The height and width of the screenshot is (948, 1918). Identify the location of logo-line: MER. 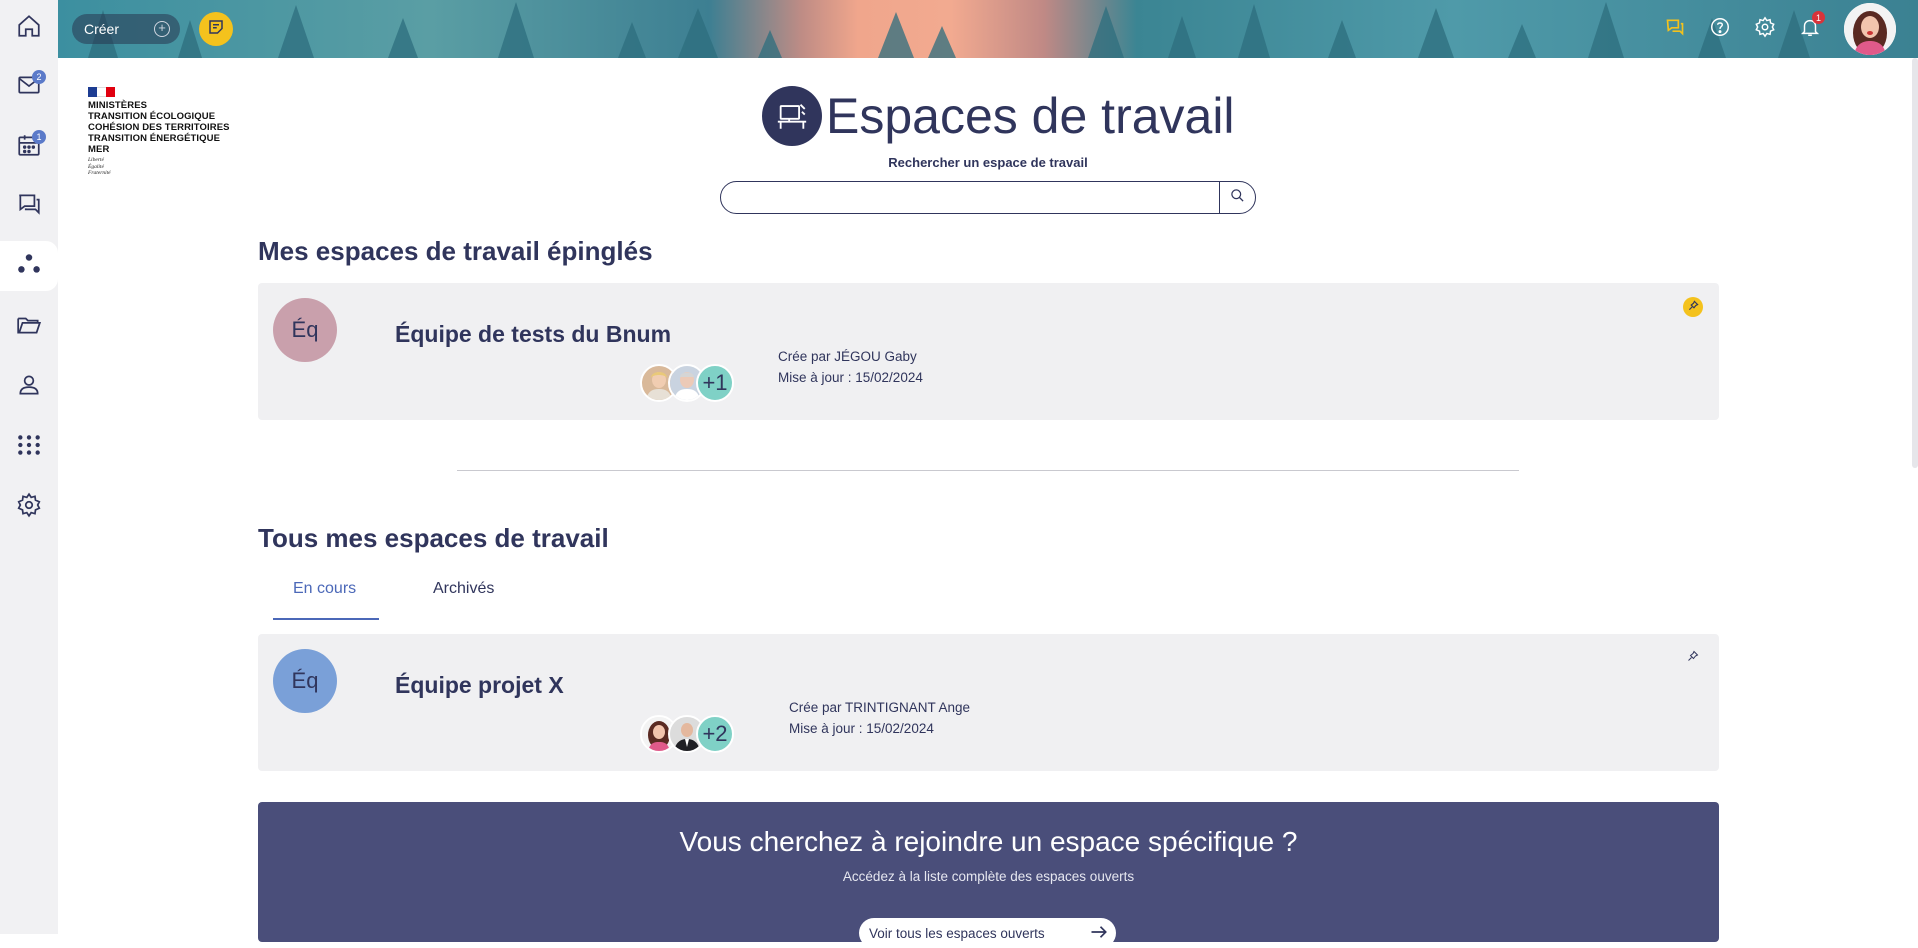
(99, 149).